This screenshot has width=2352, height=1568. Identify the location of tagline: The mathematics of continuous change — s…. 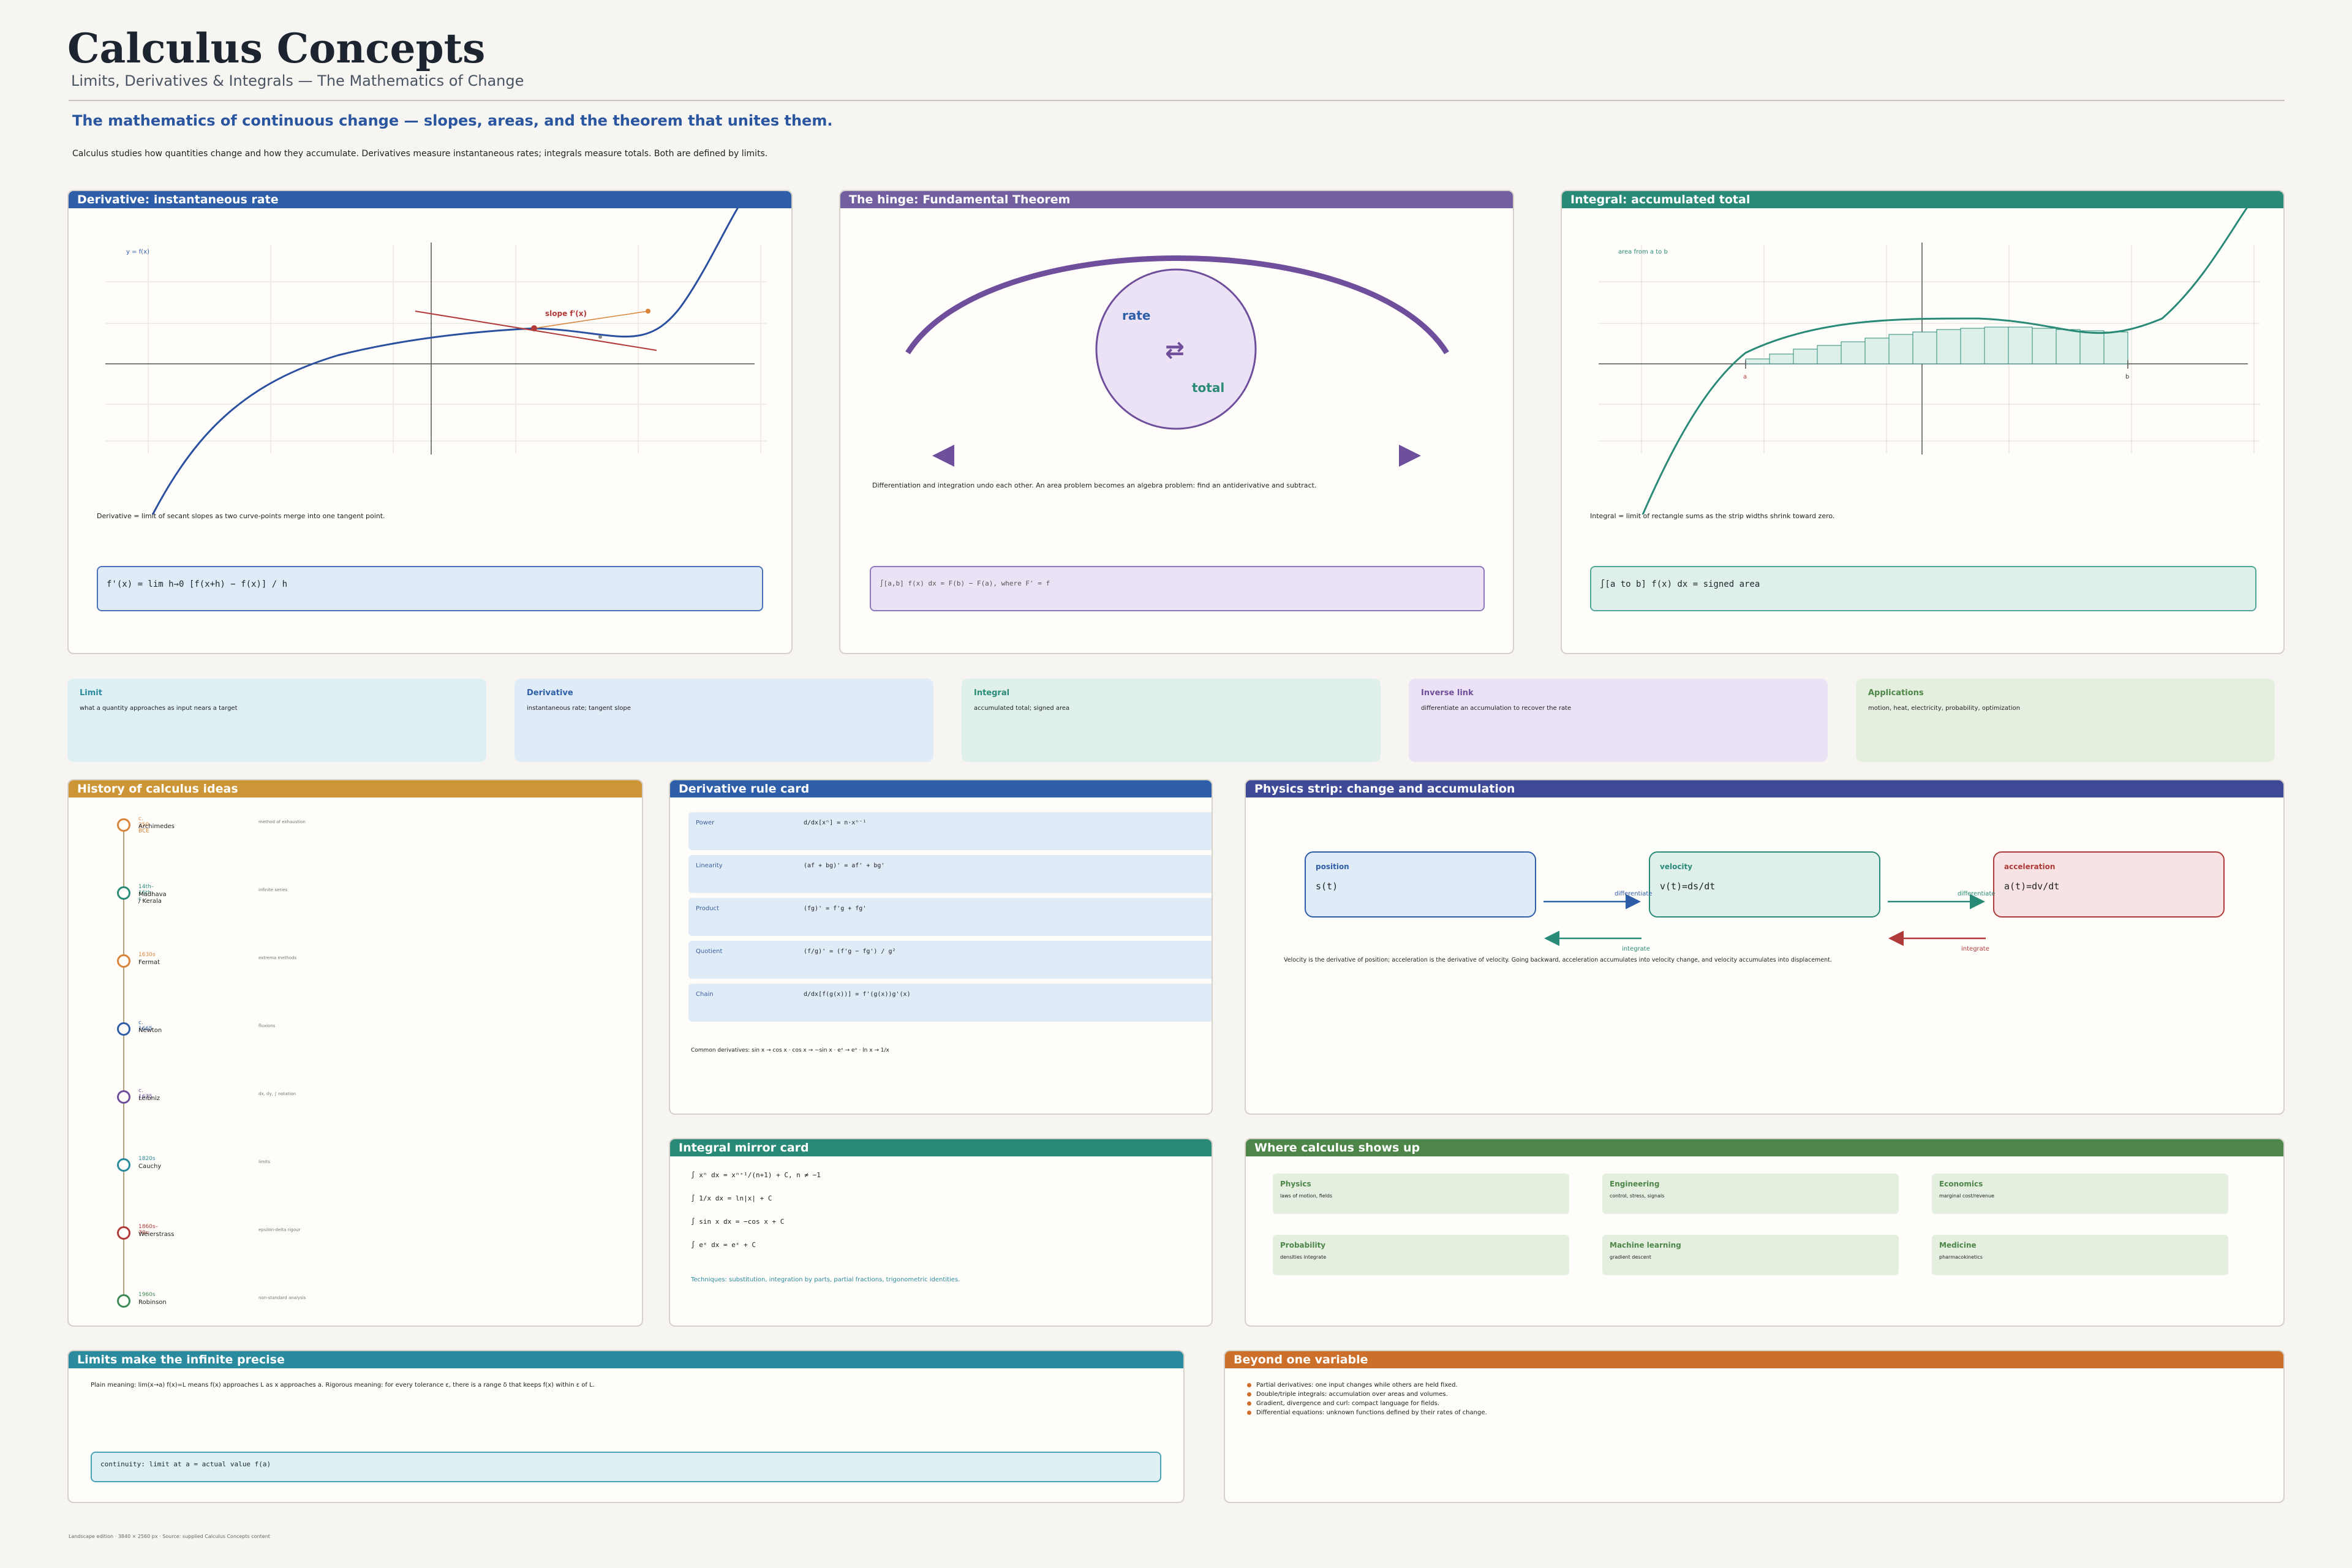
(453, 121).